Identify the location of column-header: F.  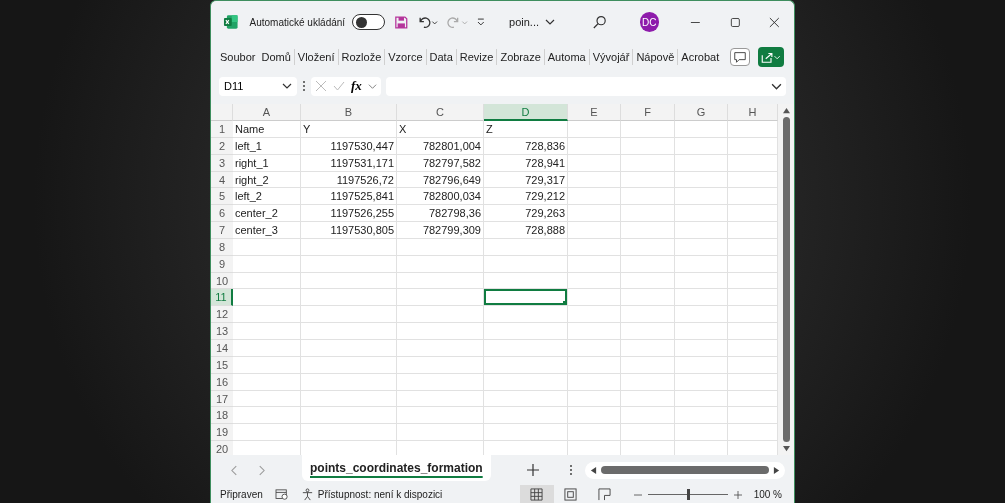
(648, 112).